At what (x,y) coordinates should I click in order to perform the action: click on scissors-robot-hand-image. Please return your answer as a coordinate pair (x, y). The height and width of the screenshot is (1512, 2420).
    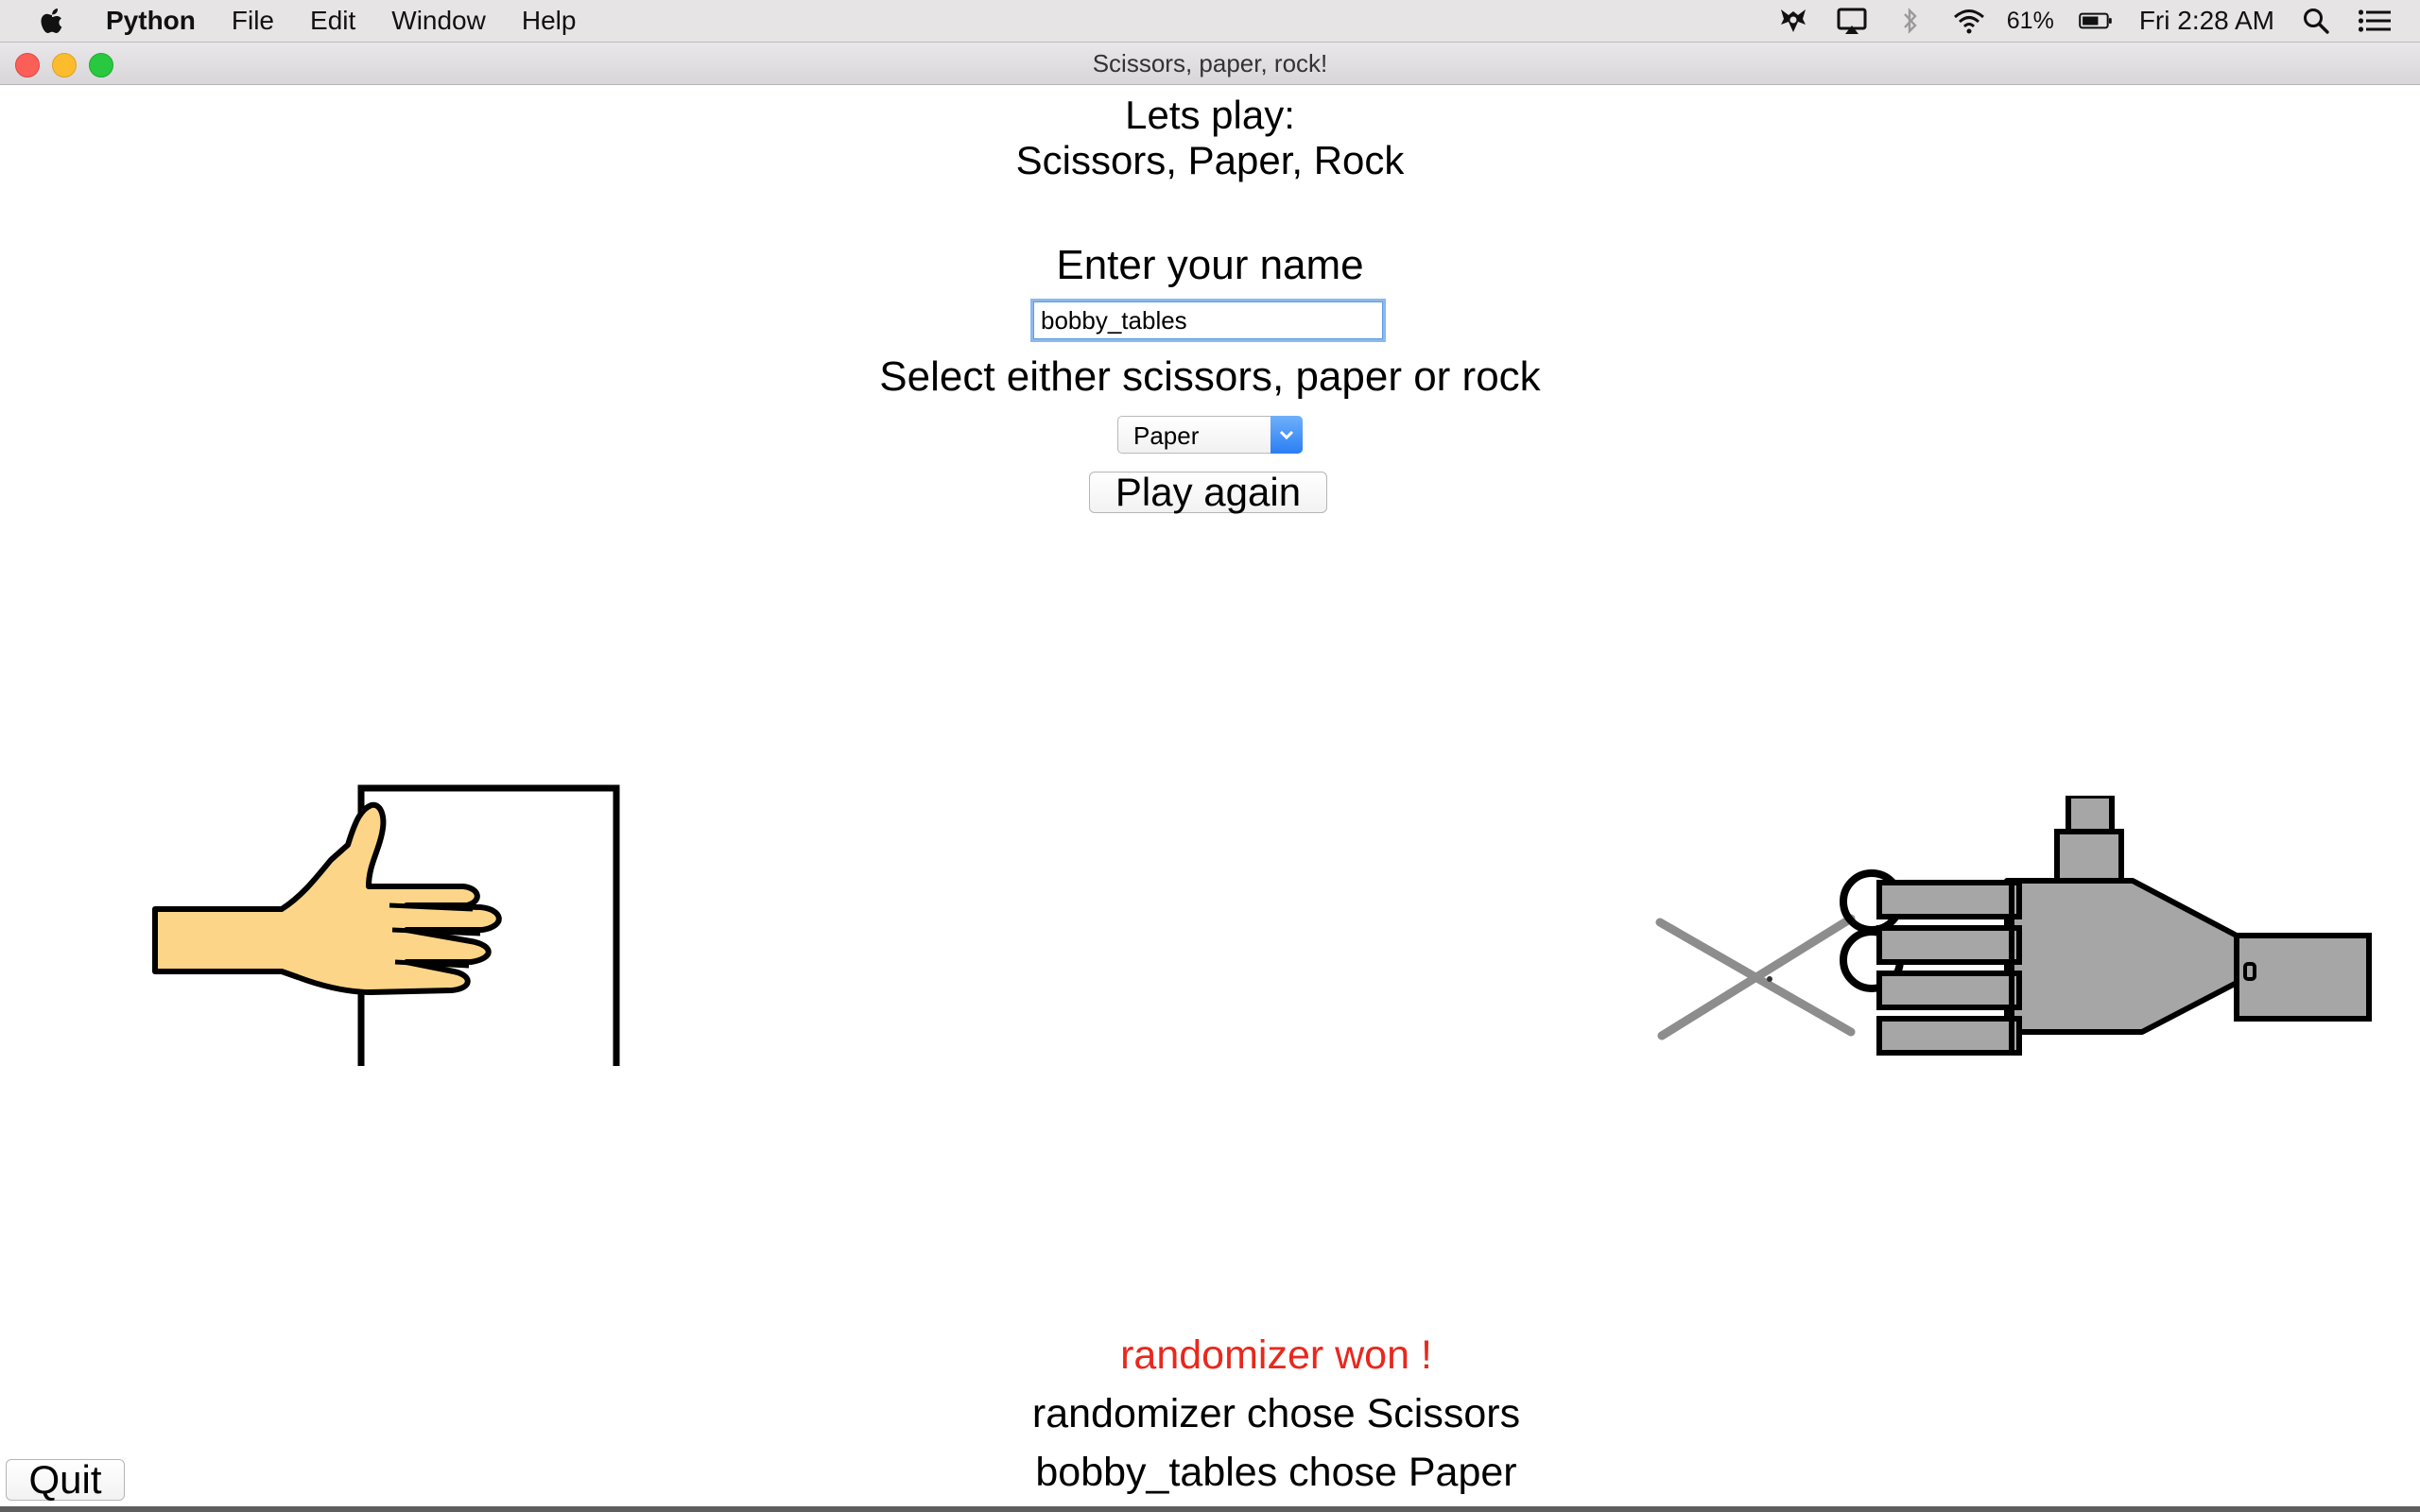
    Looking at the image, I should click on (2014, 926).